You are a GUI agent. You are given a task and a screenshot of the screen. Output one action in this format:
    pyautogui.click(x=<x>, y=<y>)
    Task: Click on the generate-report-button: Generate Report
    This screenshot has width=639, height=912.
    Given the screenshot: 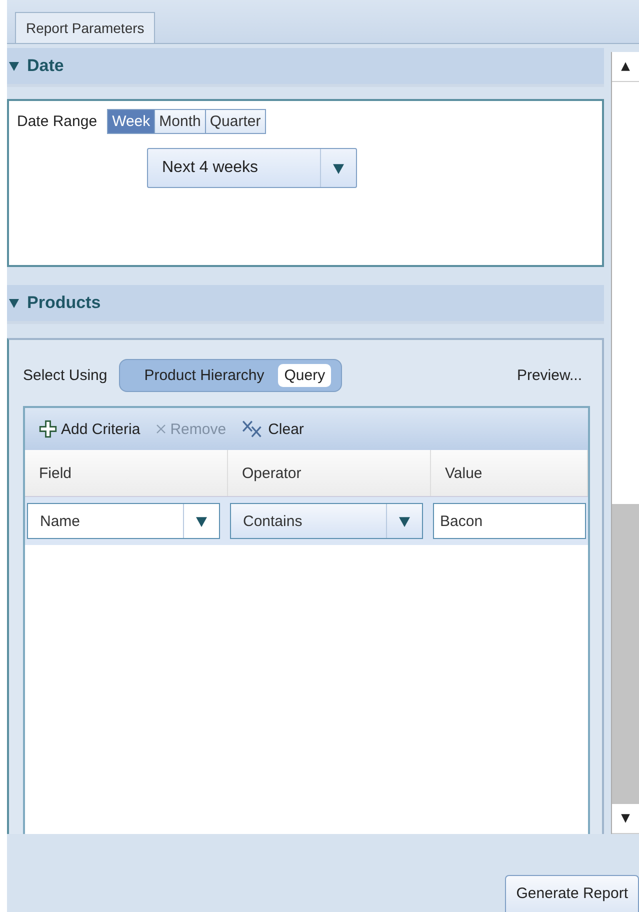 What is the action you would take?
    pyautogui.click(x=572, y=893)
    